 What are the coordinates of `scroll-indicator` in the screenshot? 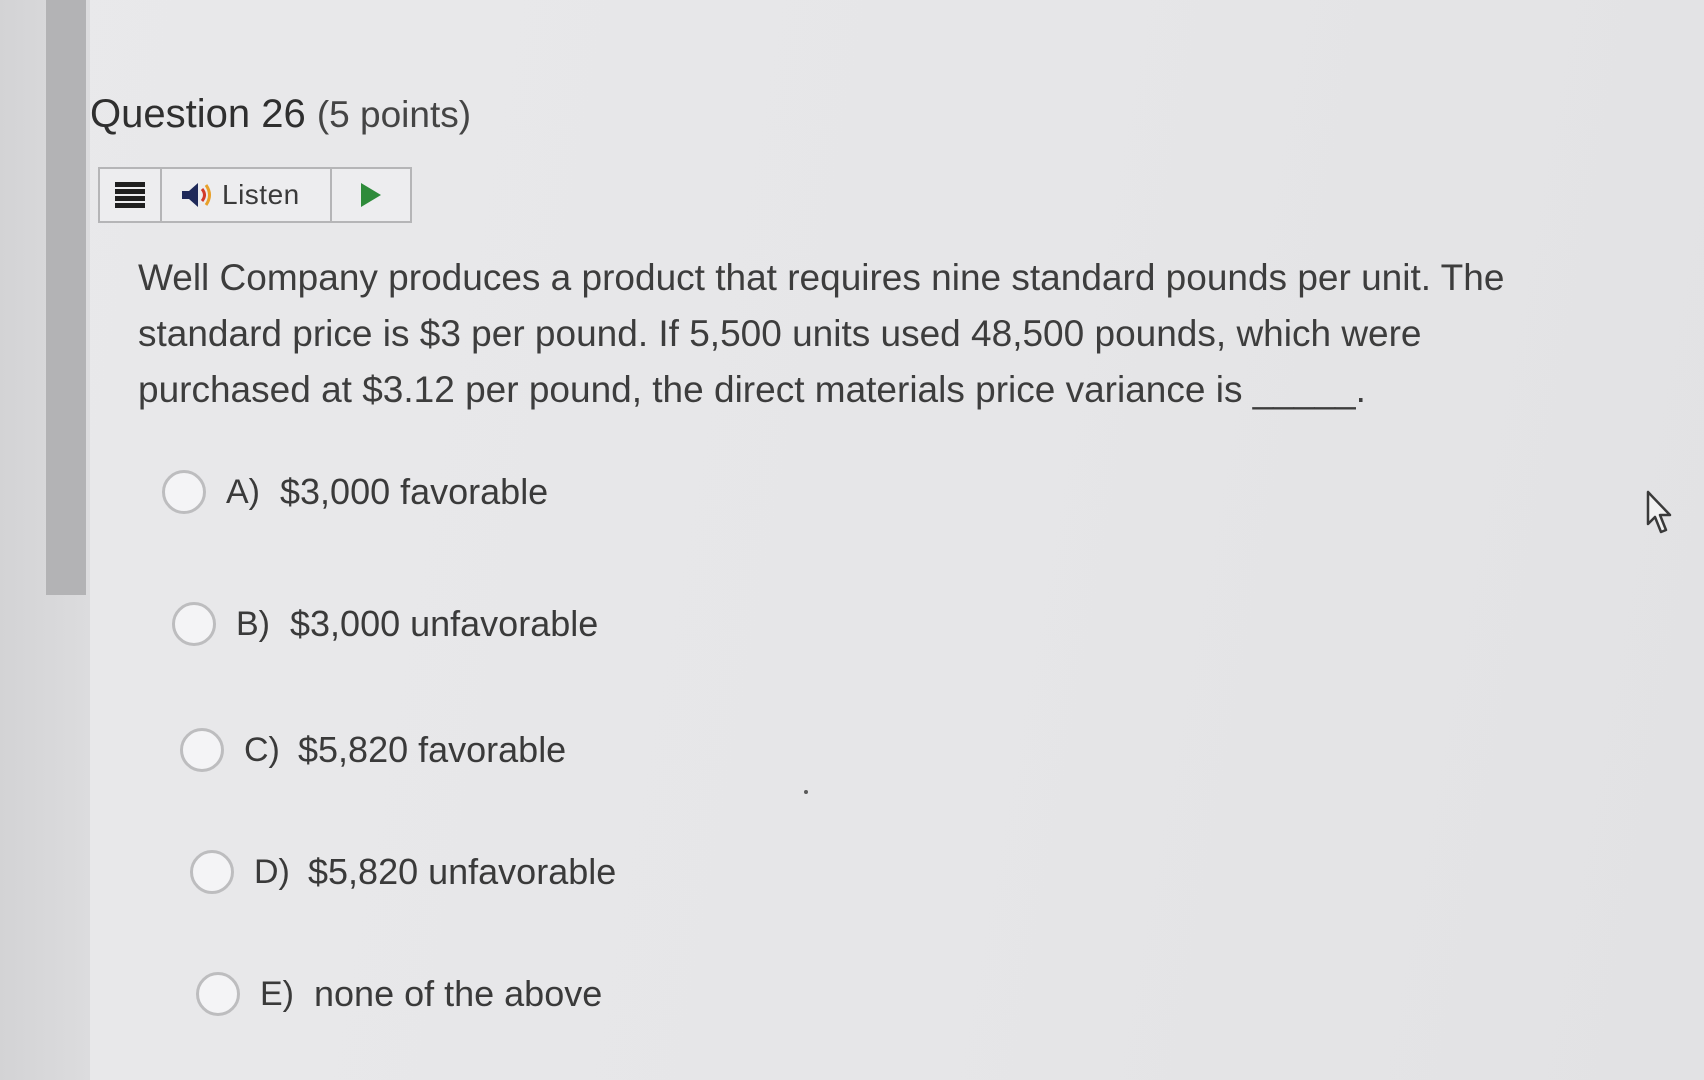 It's located at (66, 297).